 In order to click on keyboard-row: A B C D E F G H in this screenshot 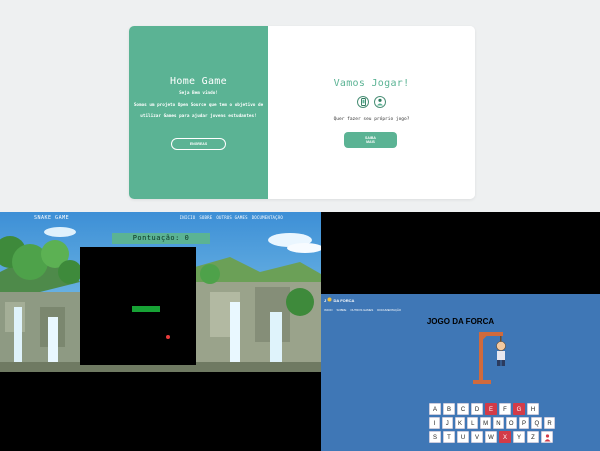, I will do `click(492, 409)`.